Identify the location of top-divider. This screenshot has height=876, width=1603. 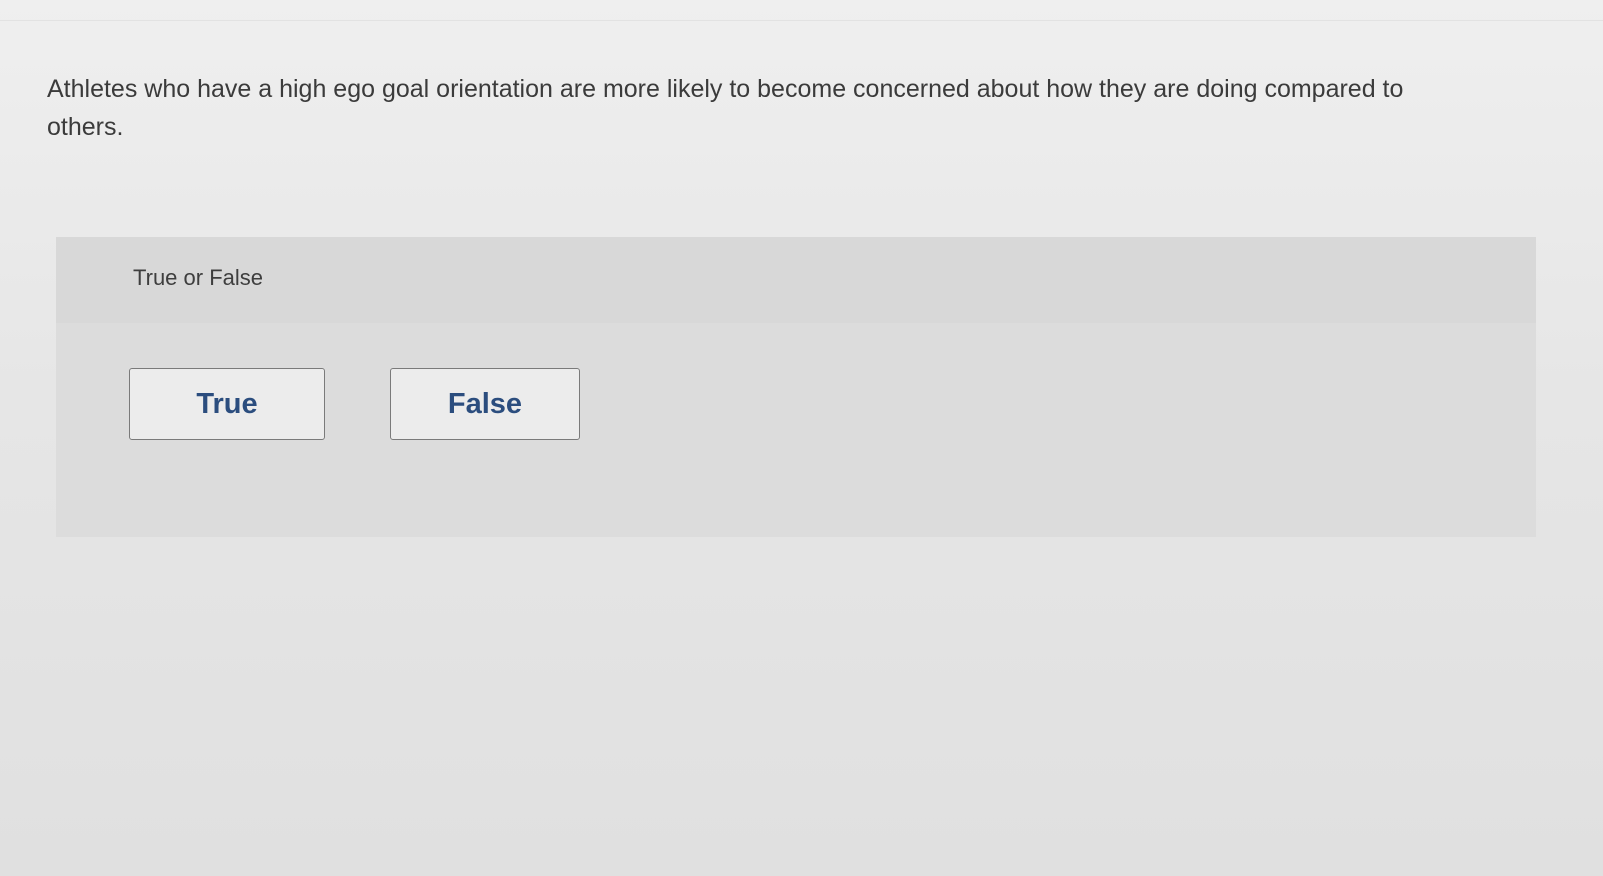
(801, 20).